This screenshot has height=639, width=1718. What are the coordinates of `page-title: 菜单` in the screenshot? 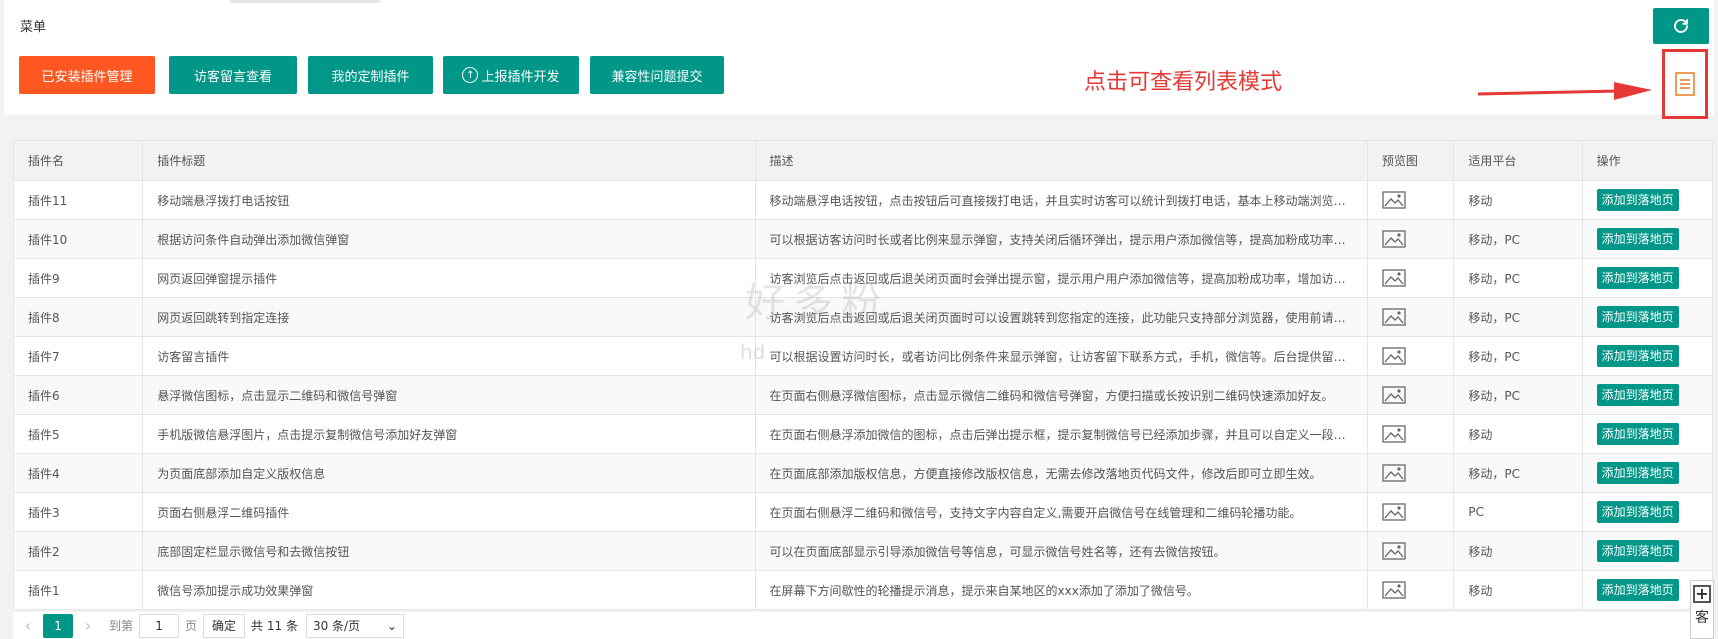 It's located at (33, 27).